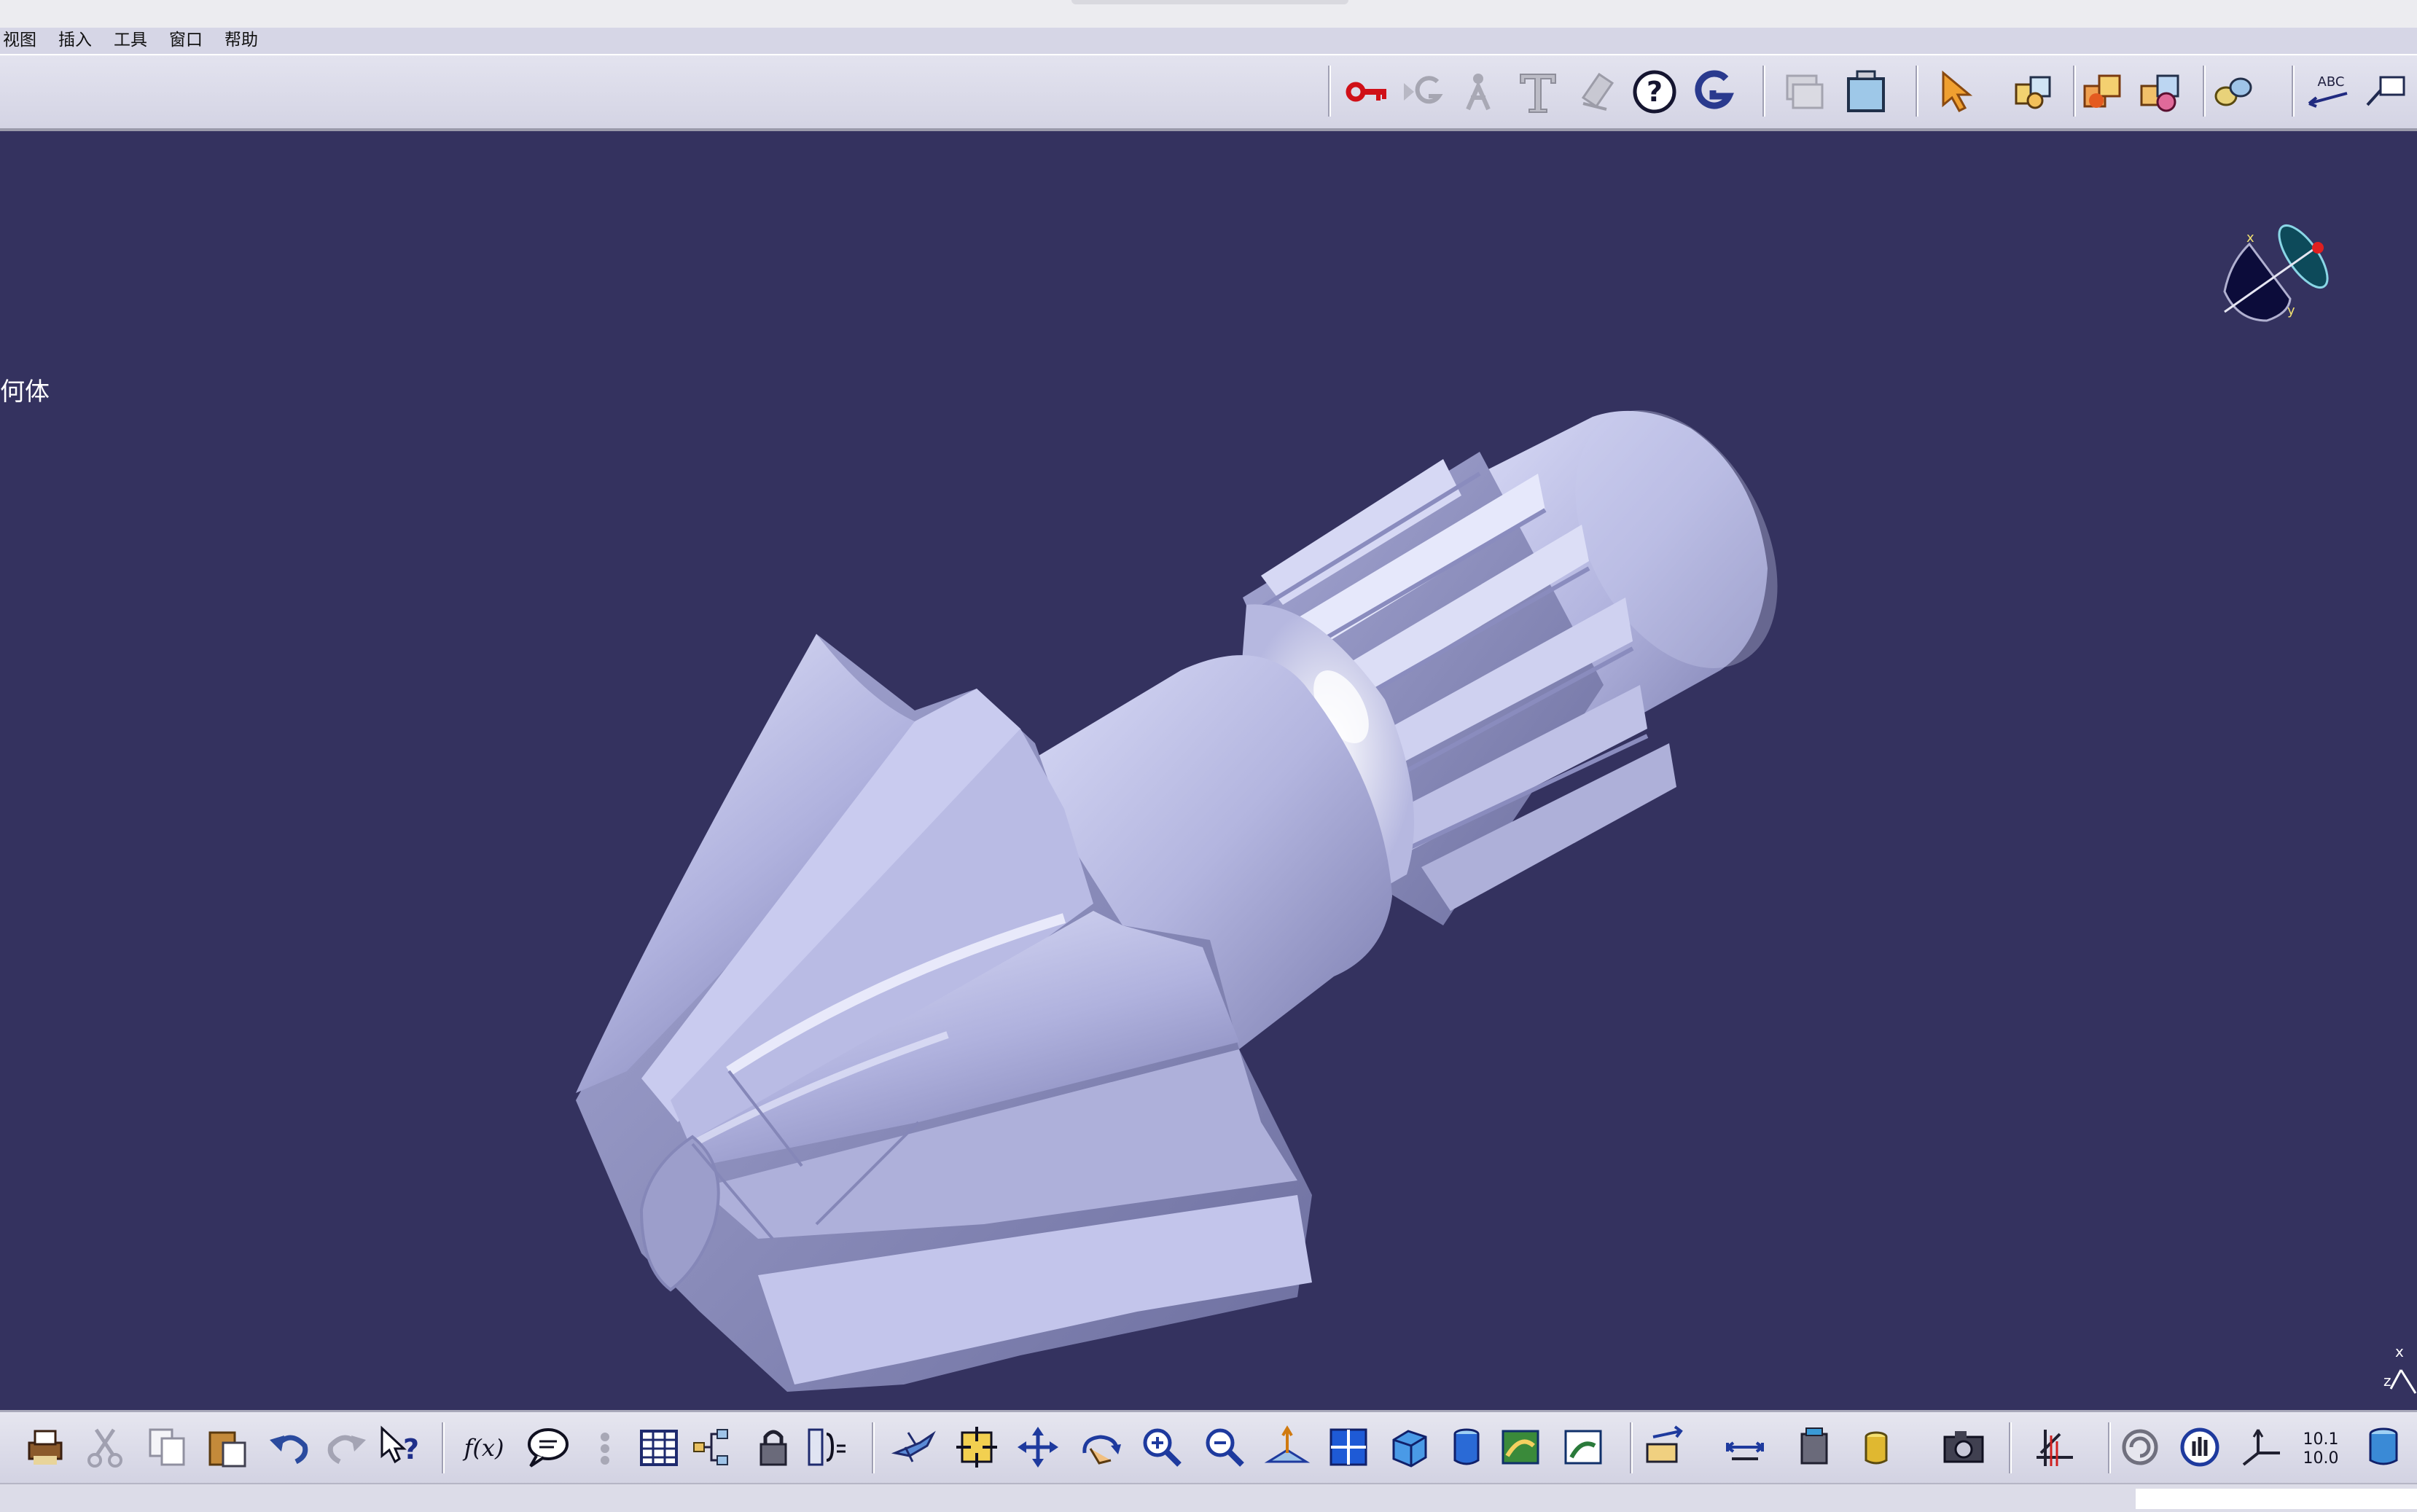 The image size is (2417, 1512). What do you see at coordinates (1208, 93) in the screenshot?
I see `top-toolbar: ? ABC` at bounding box center [1208, 93].